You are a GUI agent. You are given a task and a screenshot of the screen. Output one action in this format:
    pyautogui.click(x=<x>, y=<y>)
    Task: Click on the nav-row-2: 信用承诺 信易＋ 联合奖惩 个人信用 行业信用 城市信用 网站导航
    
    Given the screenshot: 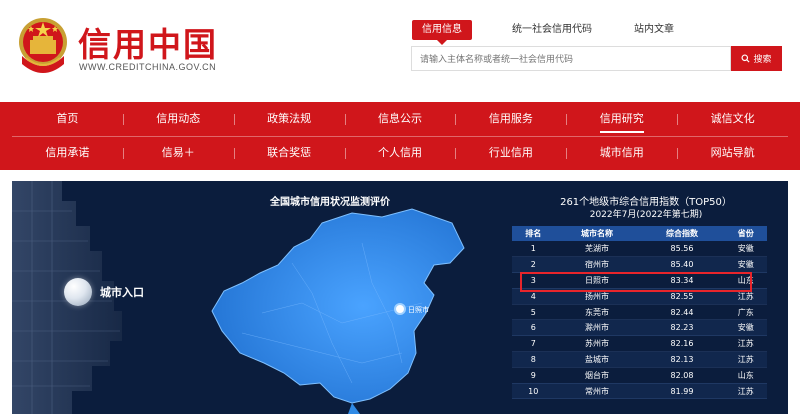 What is the action you would take?
    pyautogui.click(x=400, y=153)
    